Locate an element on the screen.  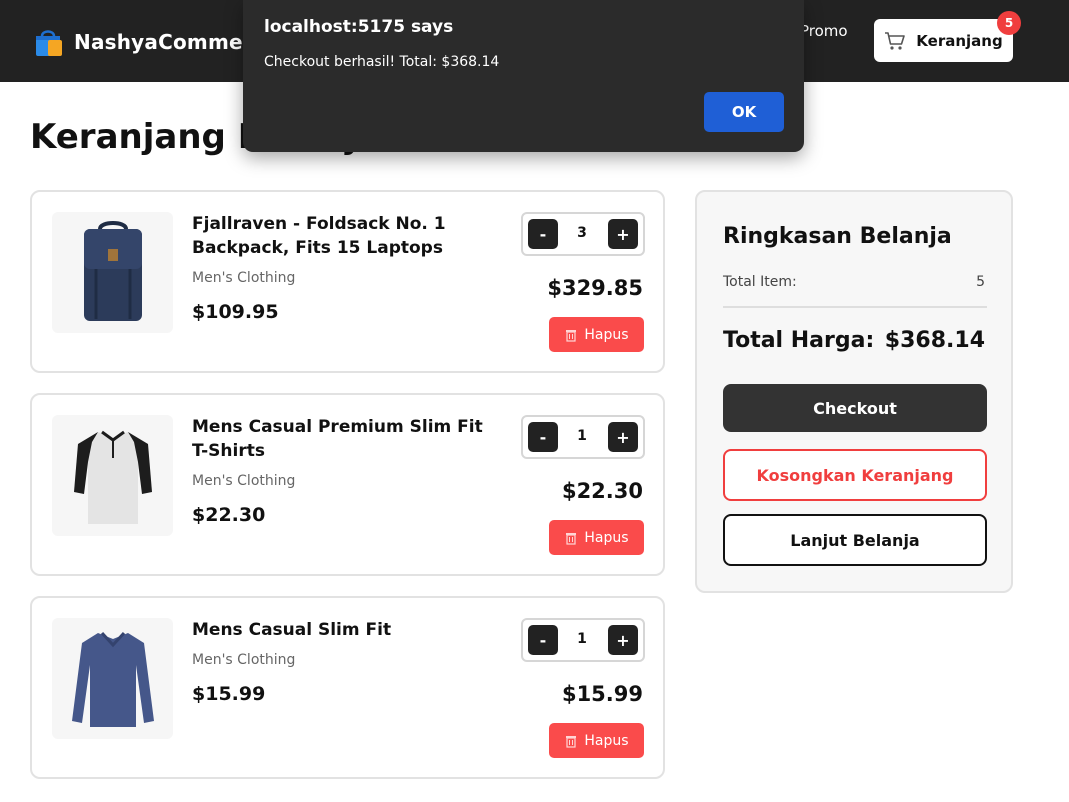
product-unit-price: $22.30 is located at coordinates (229, 515).